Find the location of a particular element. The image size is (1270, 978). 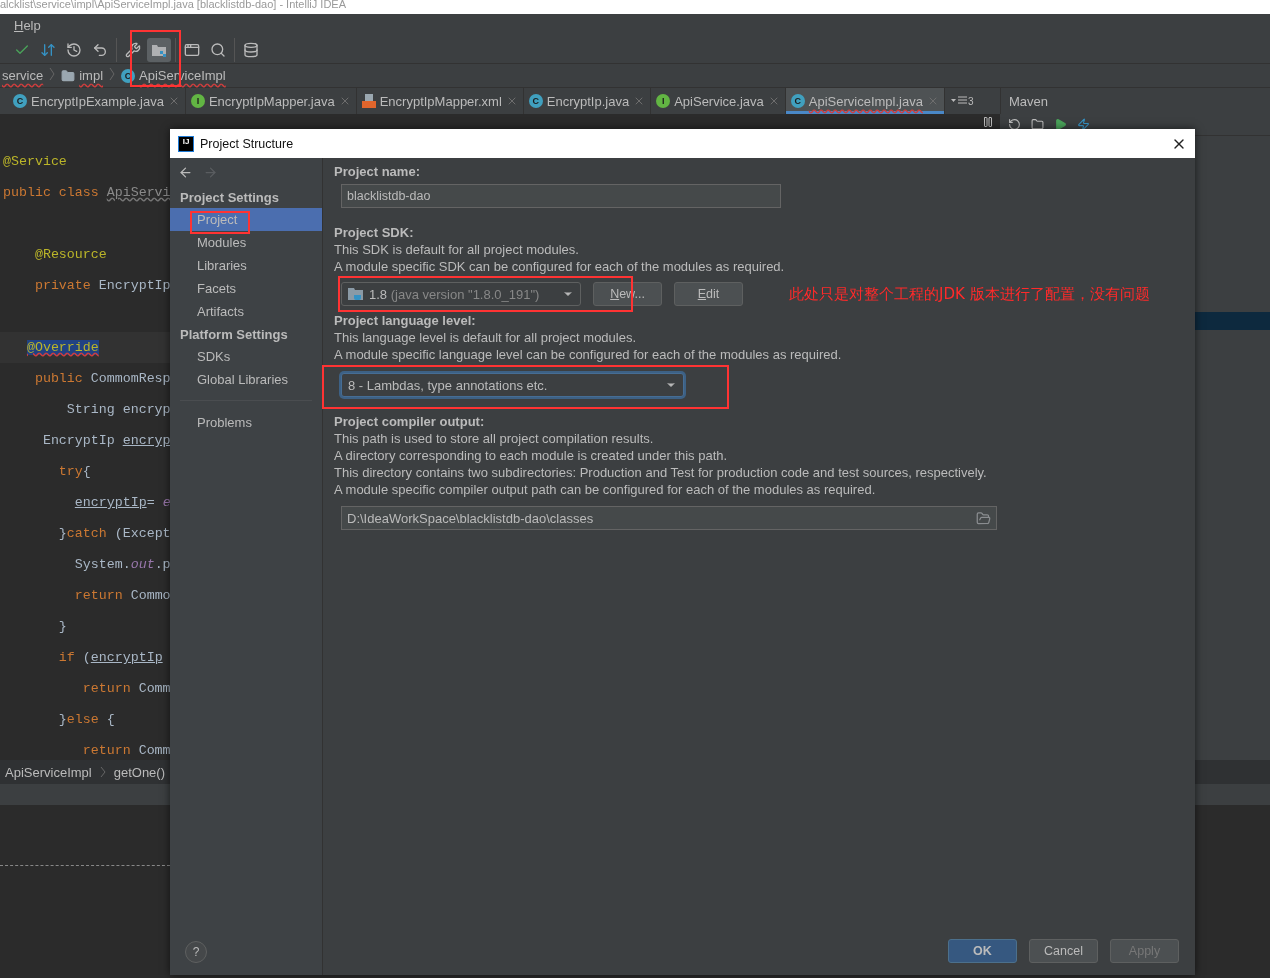

wrench-icon is located at coordinates (133, 49).